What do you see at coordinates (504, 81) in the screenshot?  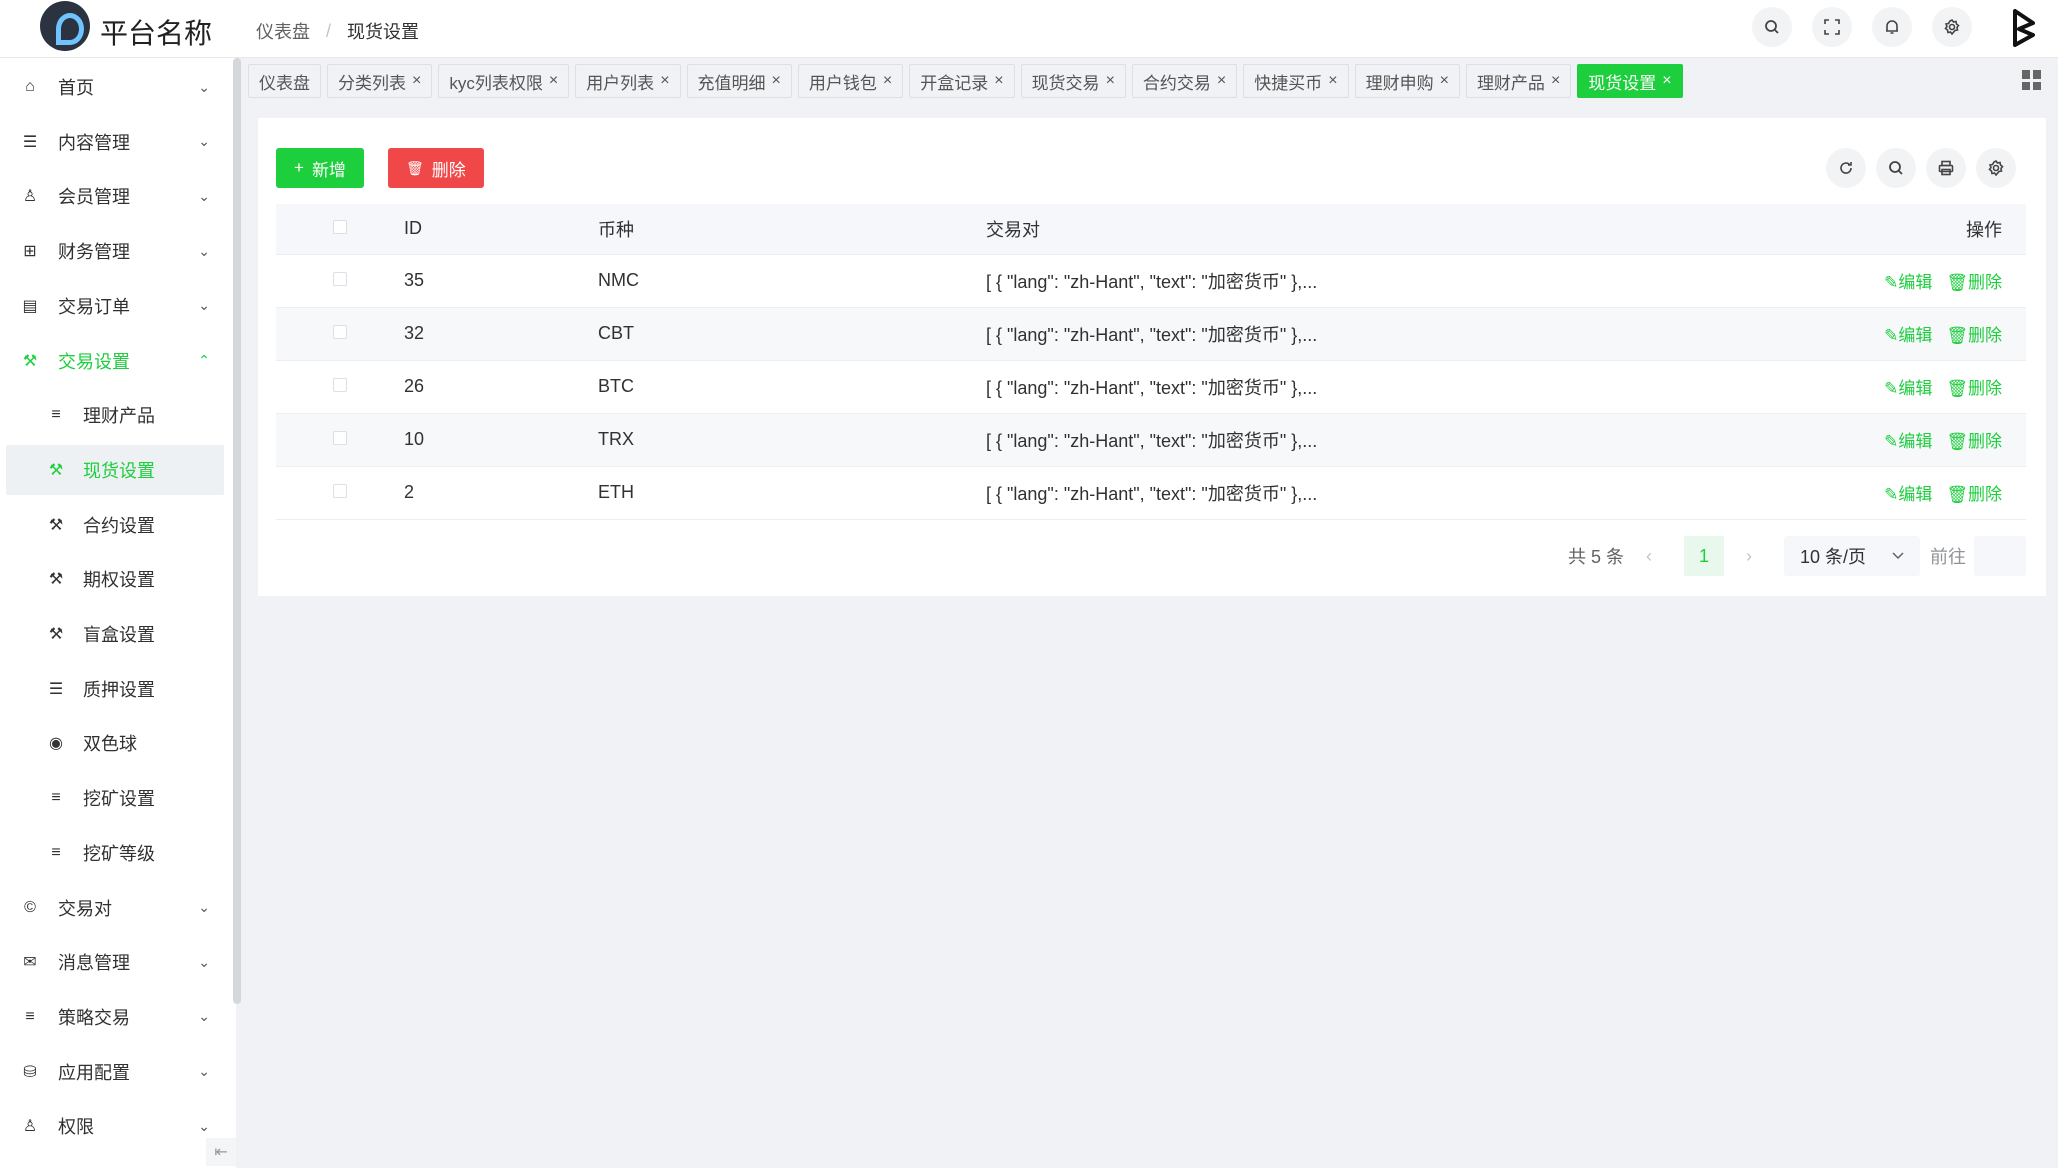 I see `tab-2: kyc列表权限 ×` at bounding box center [504, 81].